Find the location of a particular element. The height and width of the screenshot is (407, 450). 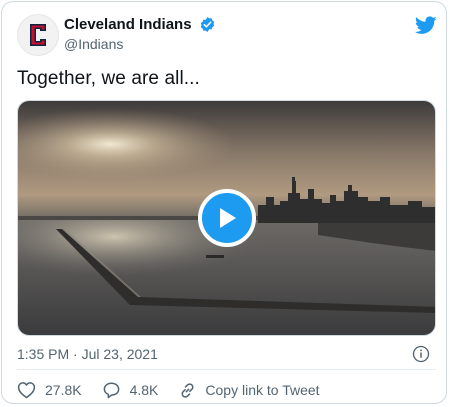

verified-badge-icon is located at coordinates (207, 25).